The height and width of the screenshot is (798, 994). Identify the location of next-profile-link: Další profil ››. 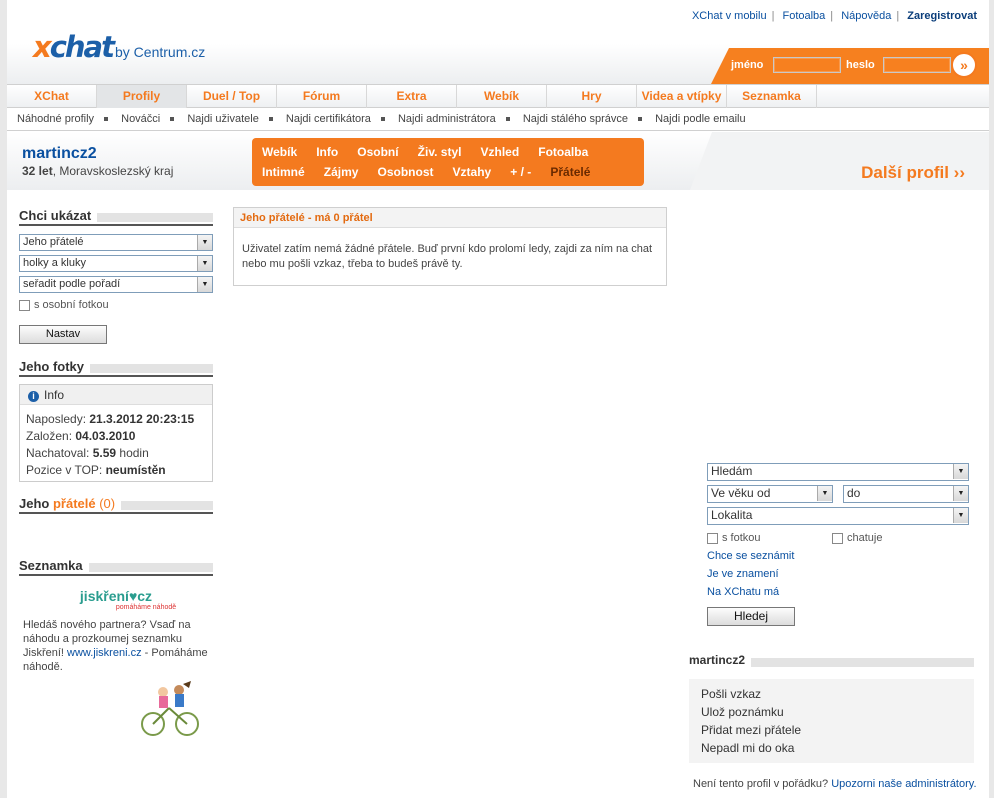
(913, 173).